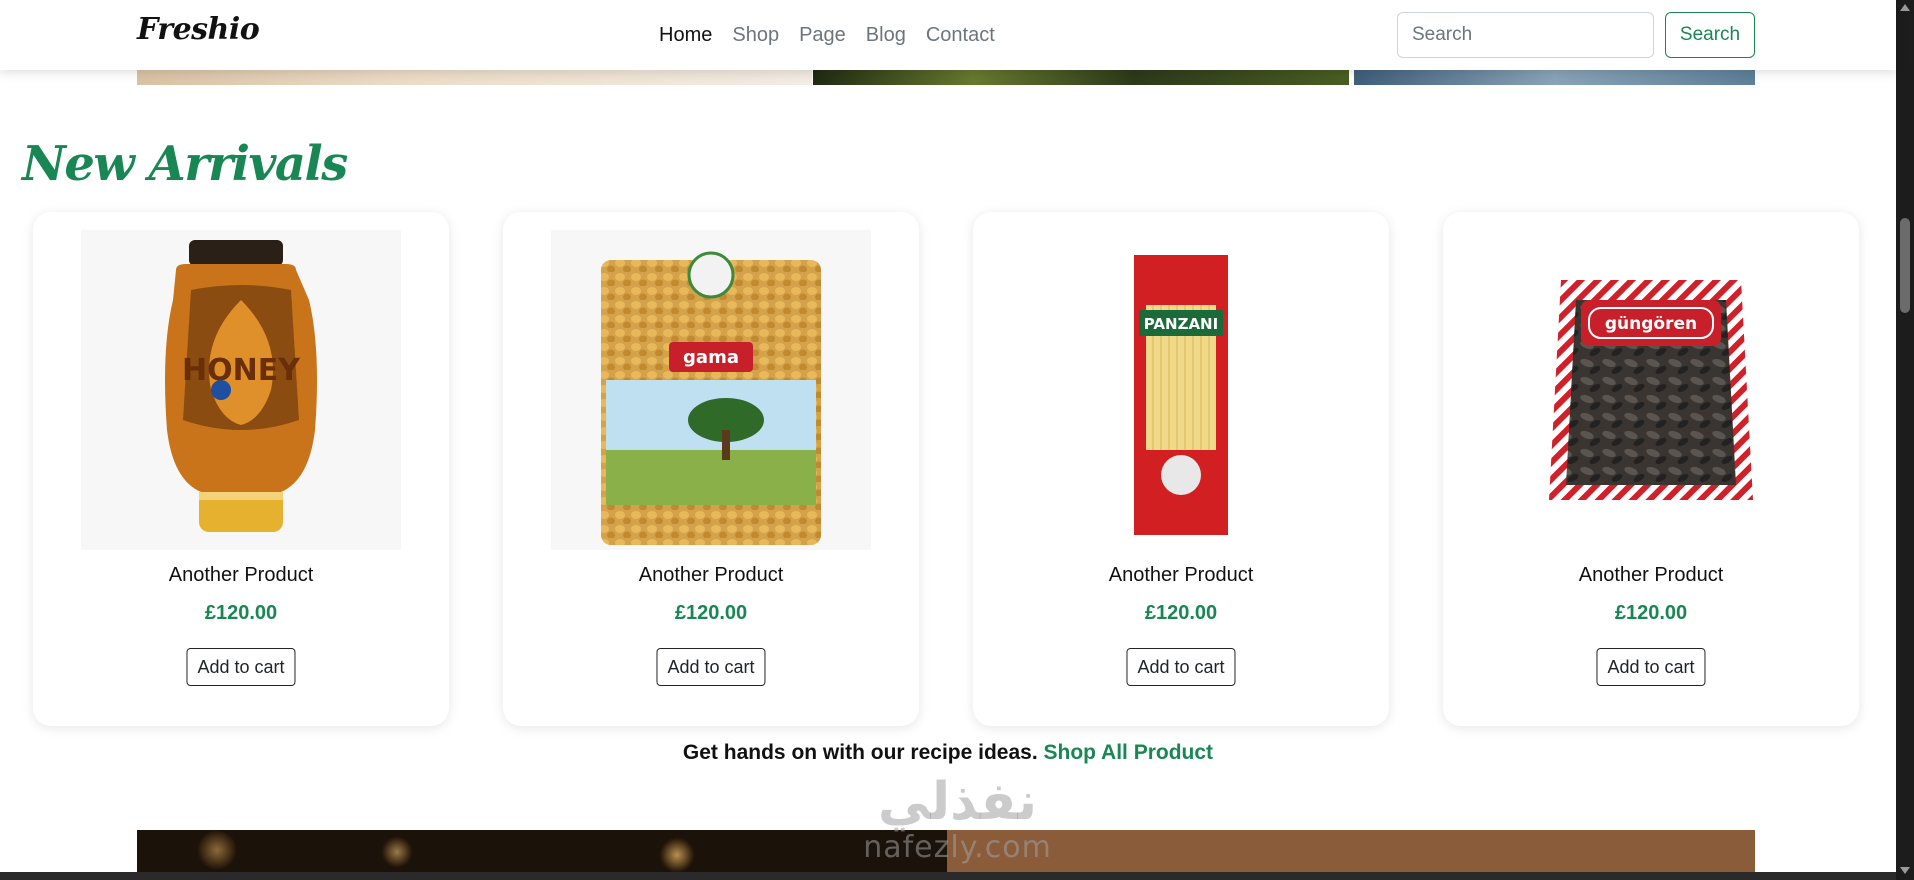  What do you see at coordinates (1710, 35) in the screenshot?
I see `search-button: Search` at bounding box center [1710, 35].